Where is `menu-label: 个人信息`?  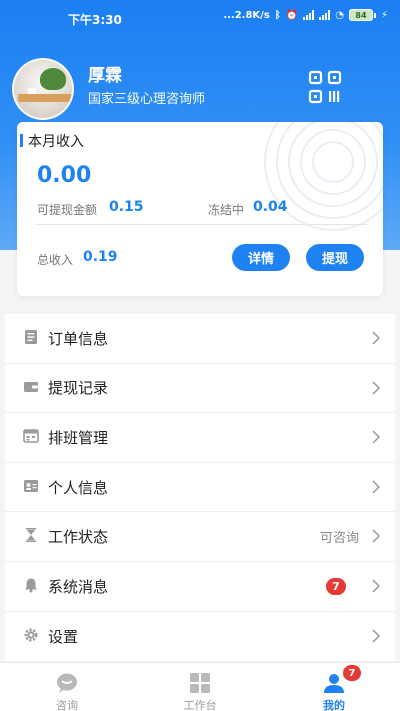 menu-label: 个人信息 is located at coordinates (78, 487).